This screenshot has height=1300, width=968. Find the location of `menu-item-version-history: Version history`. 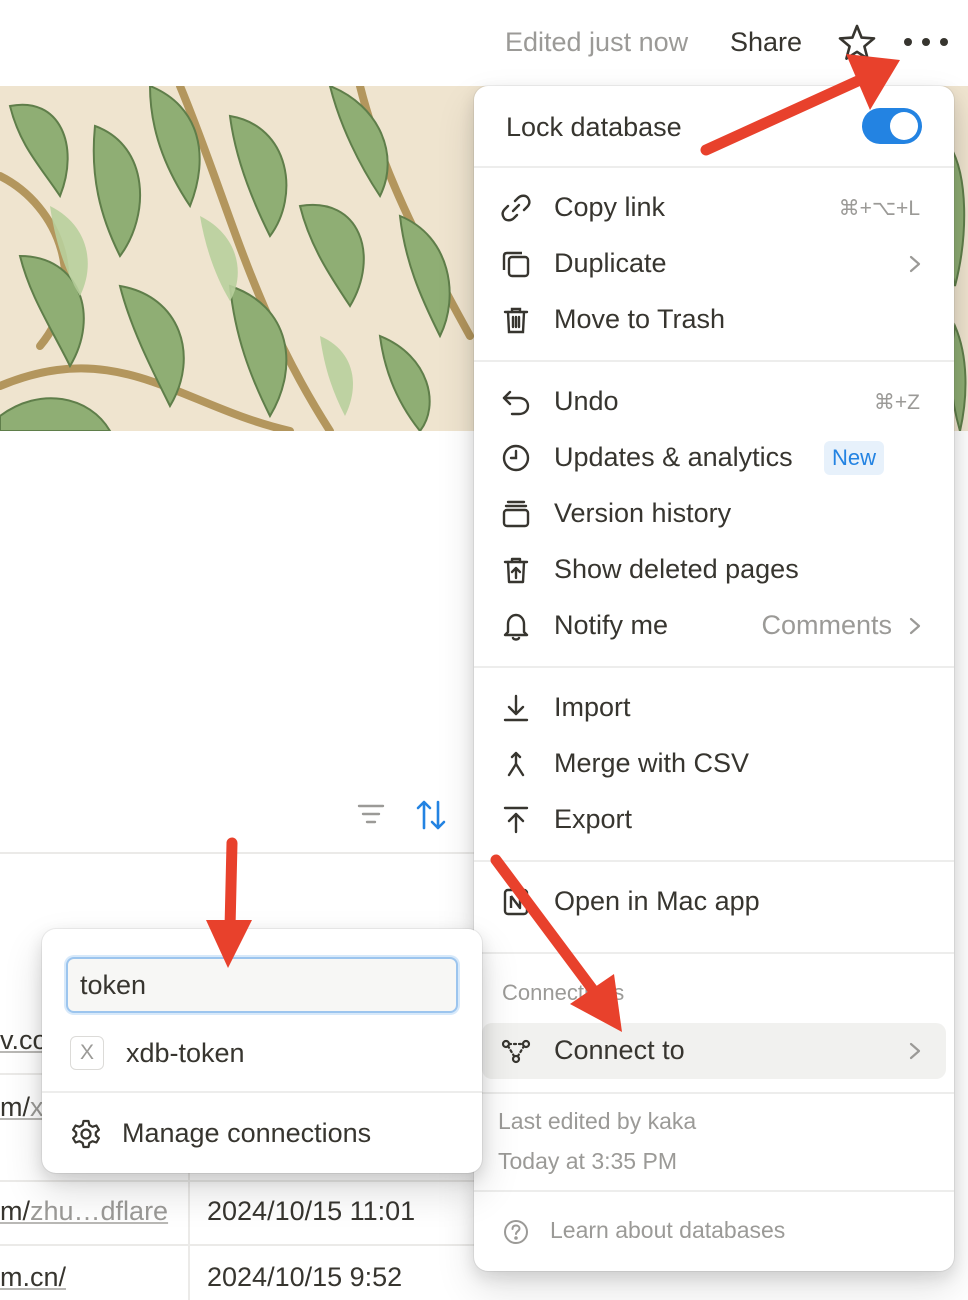

menu-item-version-history: Version history is located at coordinates (714, 514).